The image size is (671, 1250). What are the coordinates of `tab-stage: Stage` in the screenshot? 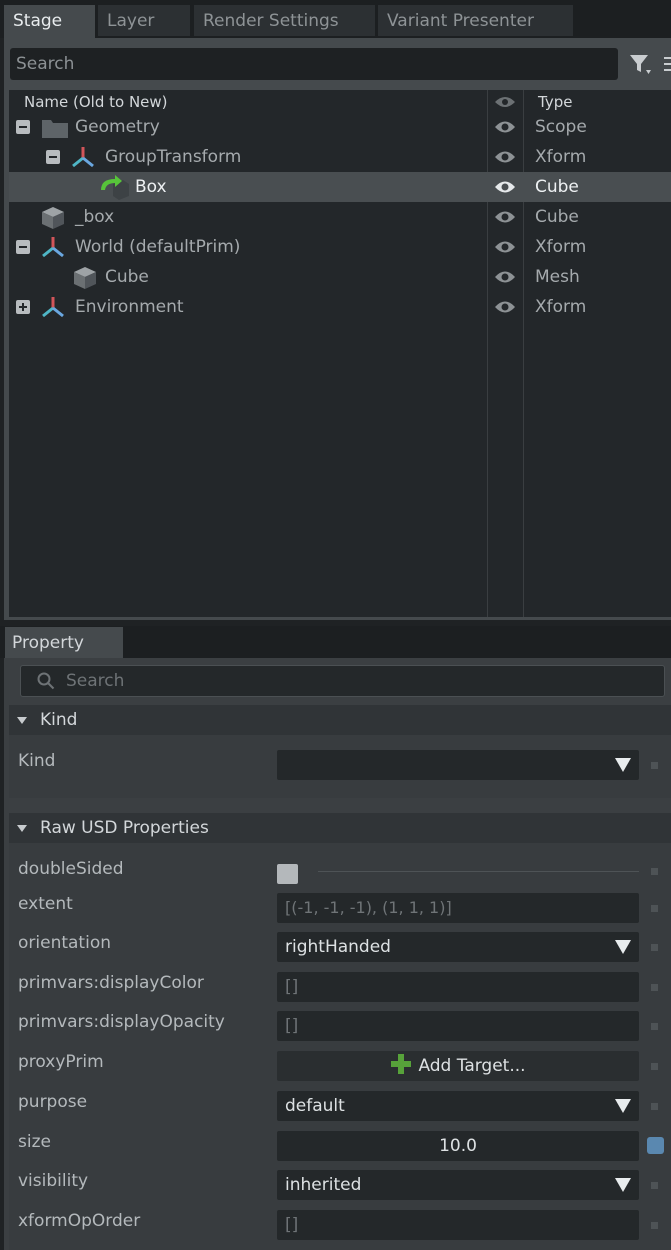 It's located at (49, 21).